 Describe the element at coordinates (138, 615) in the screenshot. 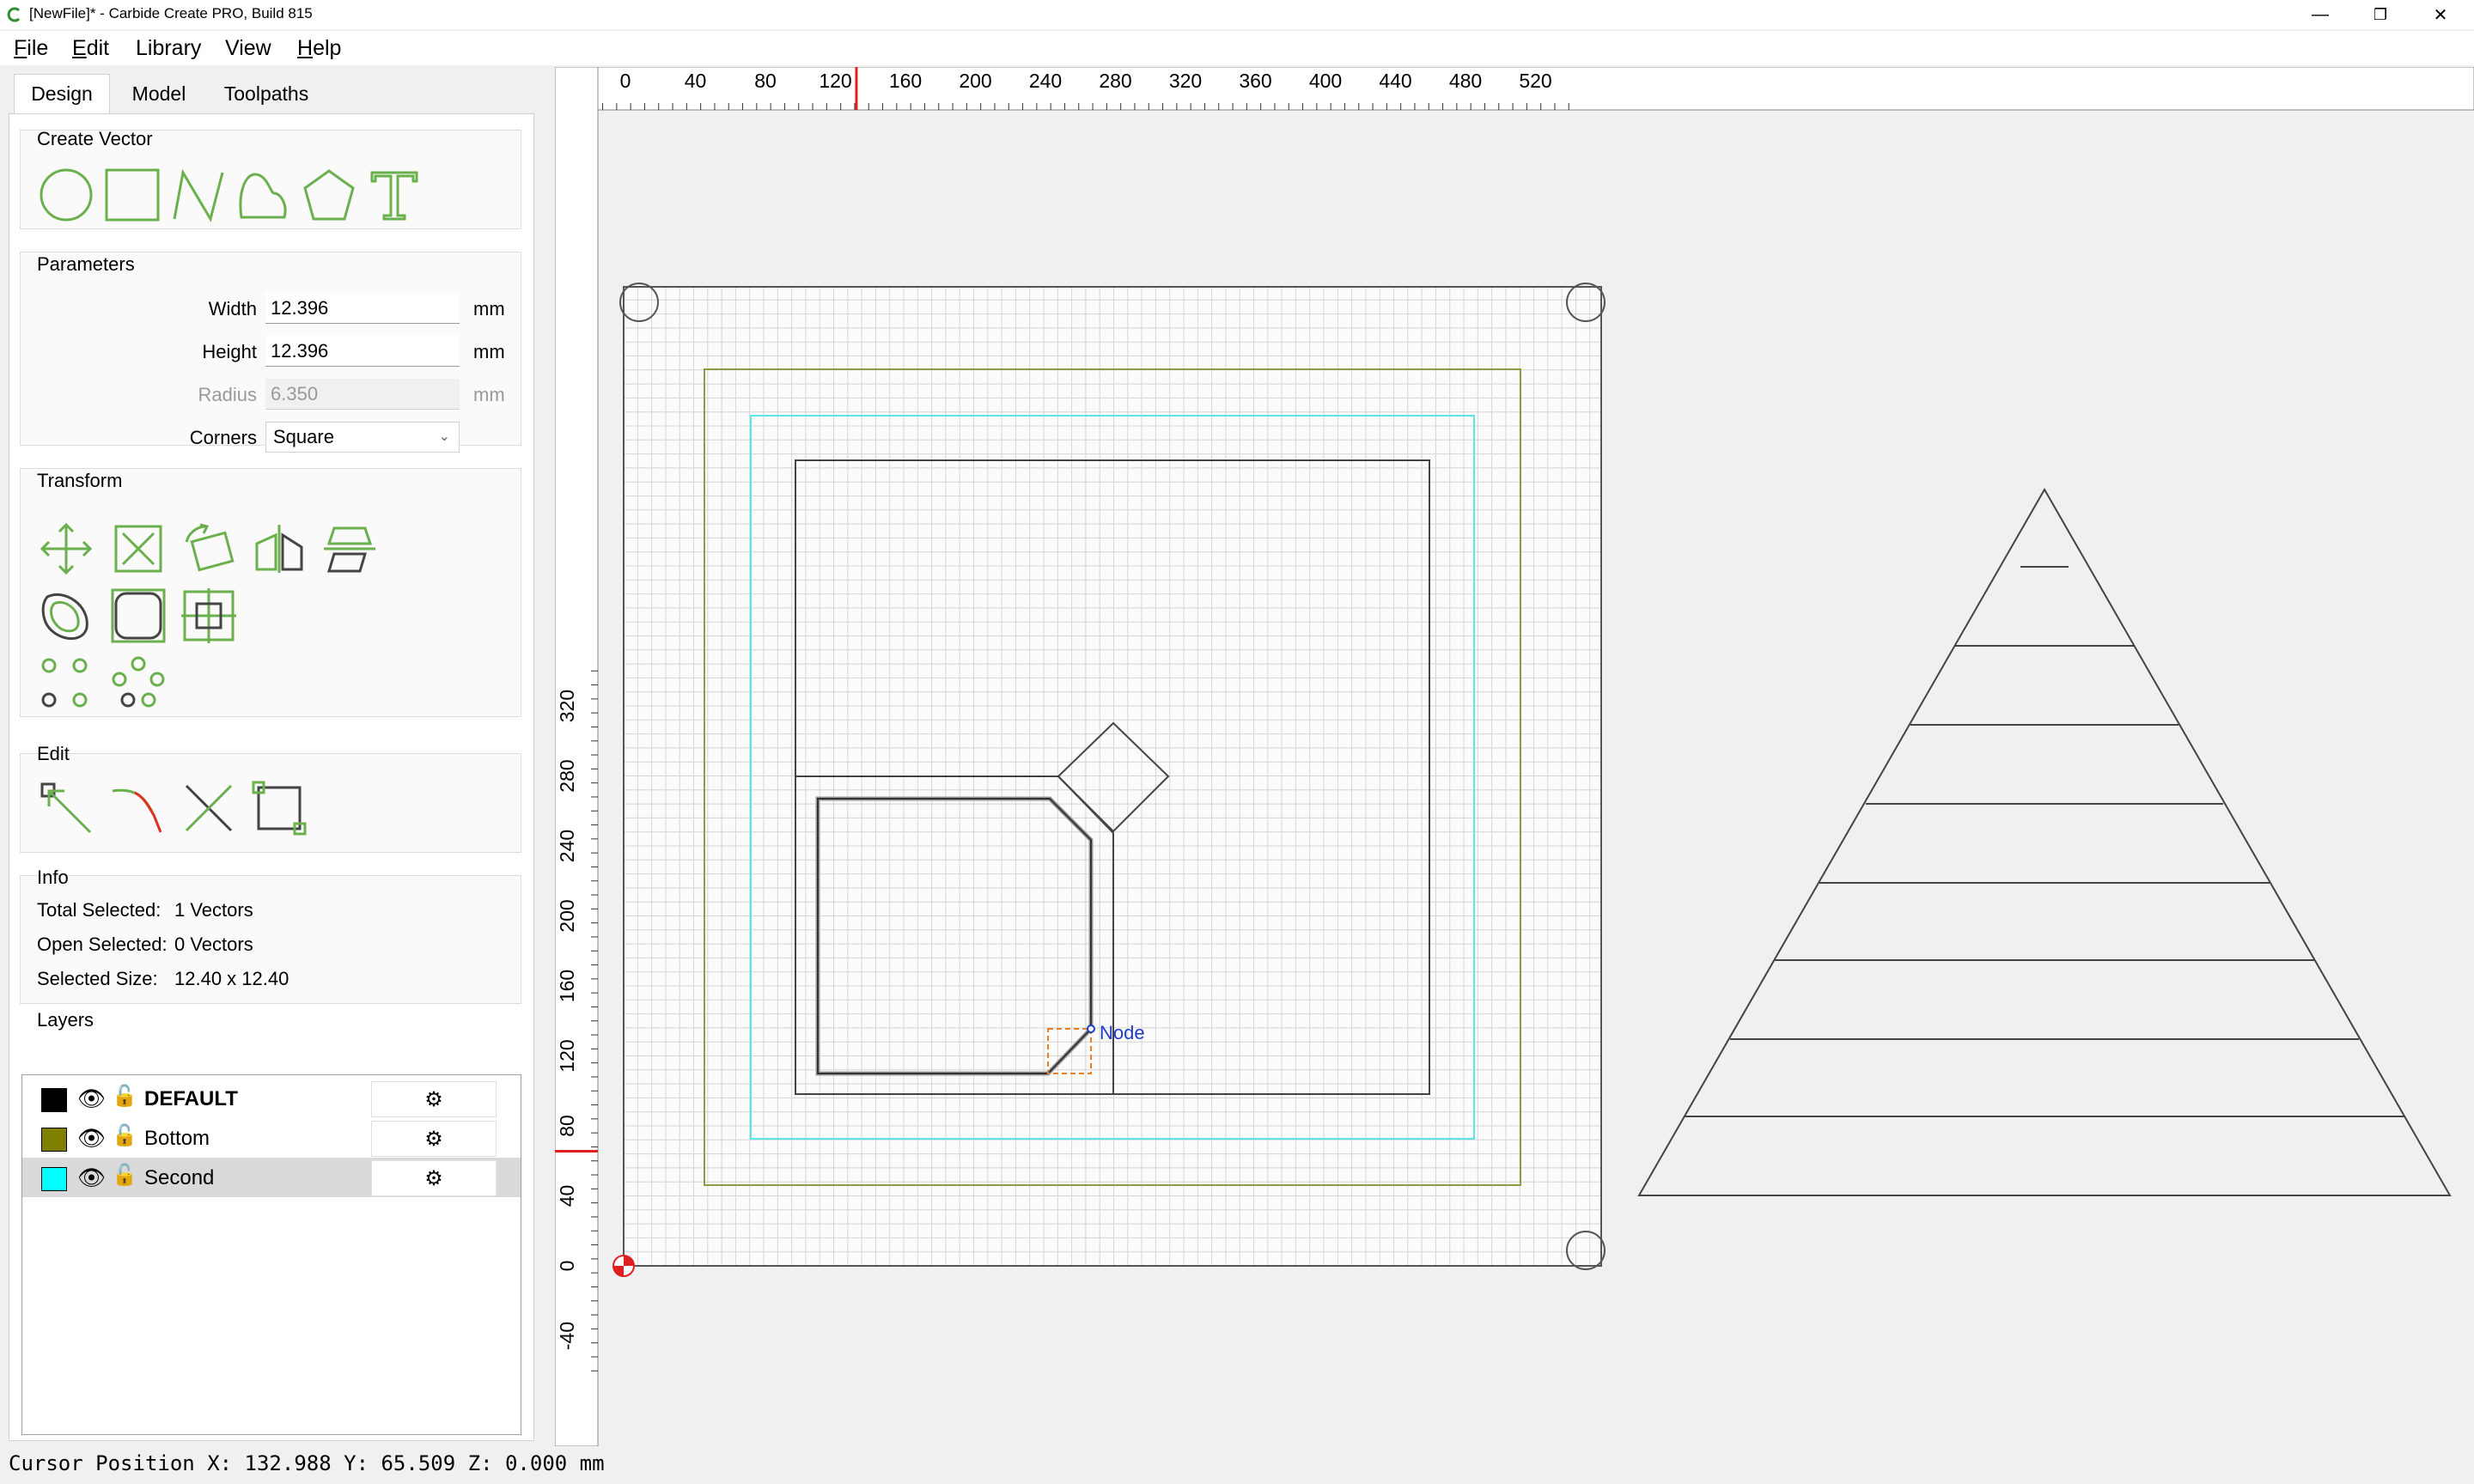

I see `fillet-icon` at that location.